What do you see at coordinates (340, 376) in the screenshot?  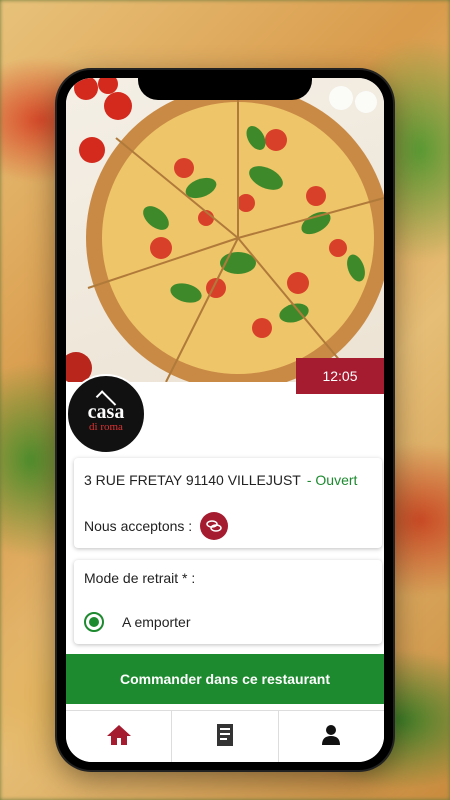 I see `pickup-time-badge: 12:05` at bounding box center [340, 376].